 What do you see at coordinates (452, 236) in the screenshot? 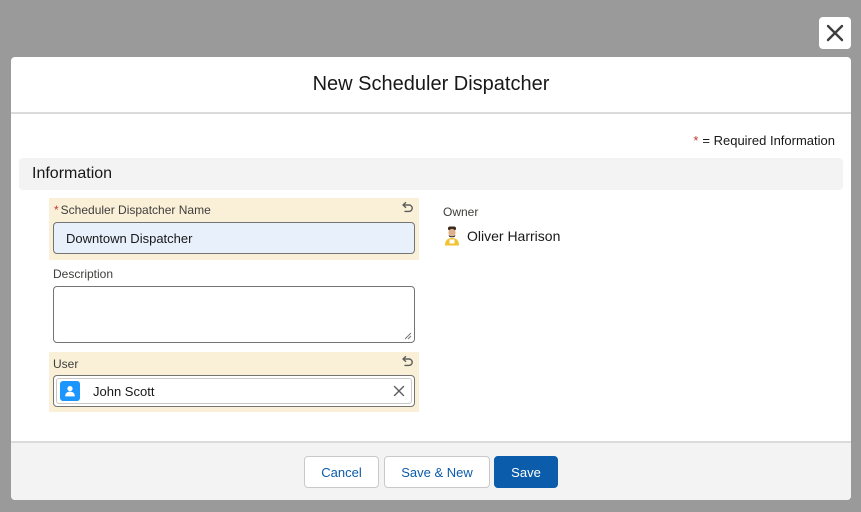
I see `avatar-icon` at bounding box center [452, 236].